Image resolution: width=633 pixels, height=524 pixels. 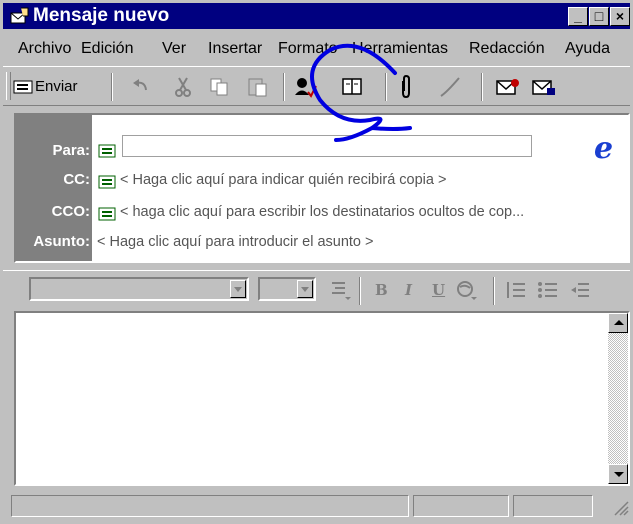 I want to click on attach-button, so click(x=406, y=87).